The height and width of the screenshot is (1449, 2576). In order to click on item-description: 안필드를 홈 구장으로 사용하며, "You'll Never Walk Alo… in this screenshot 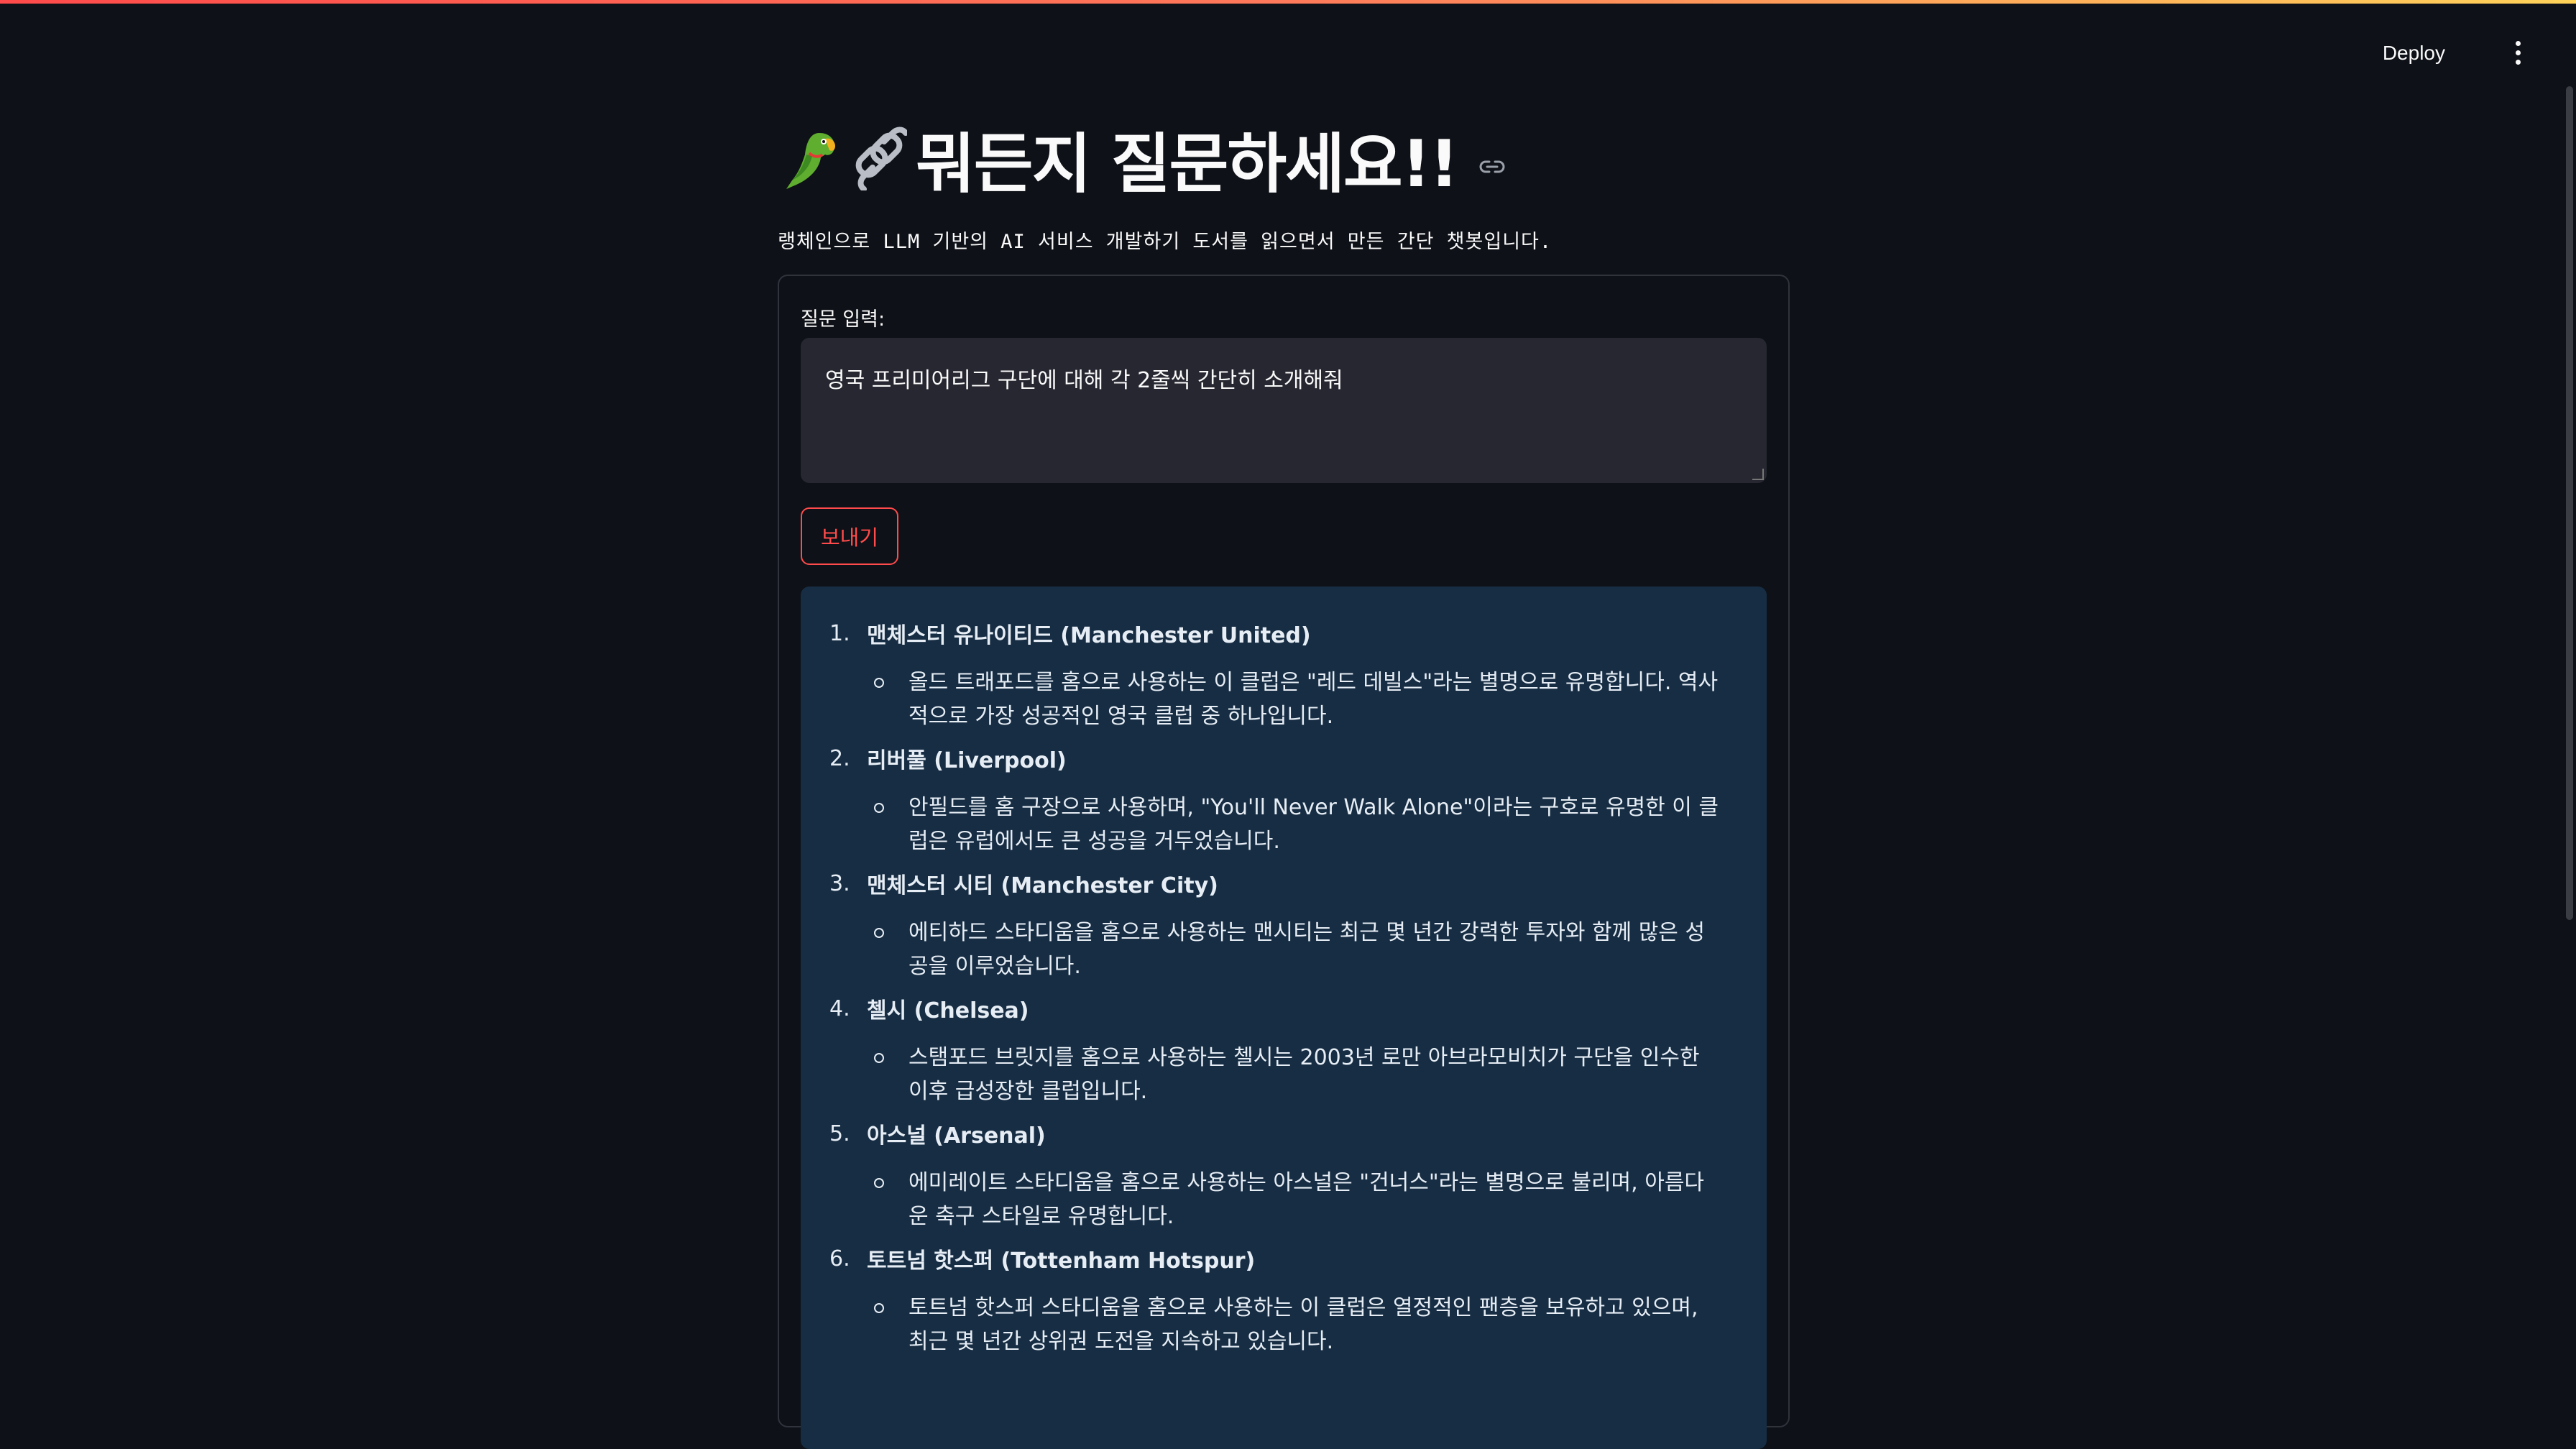, I will do `click(1313, 824)`.